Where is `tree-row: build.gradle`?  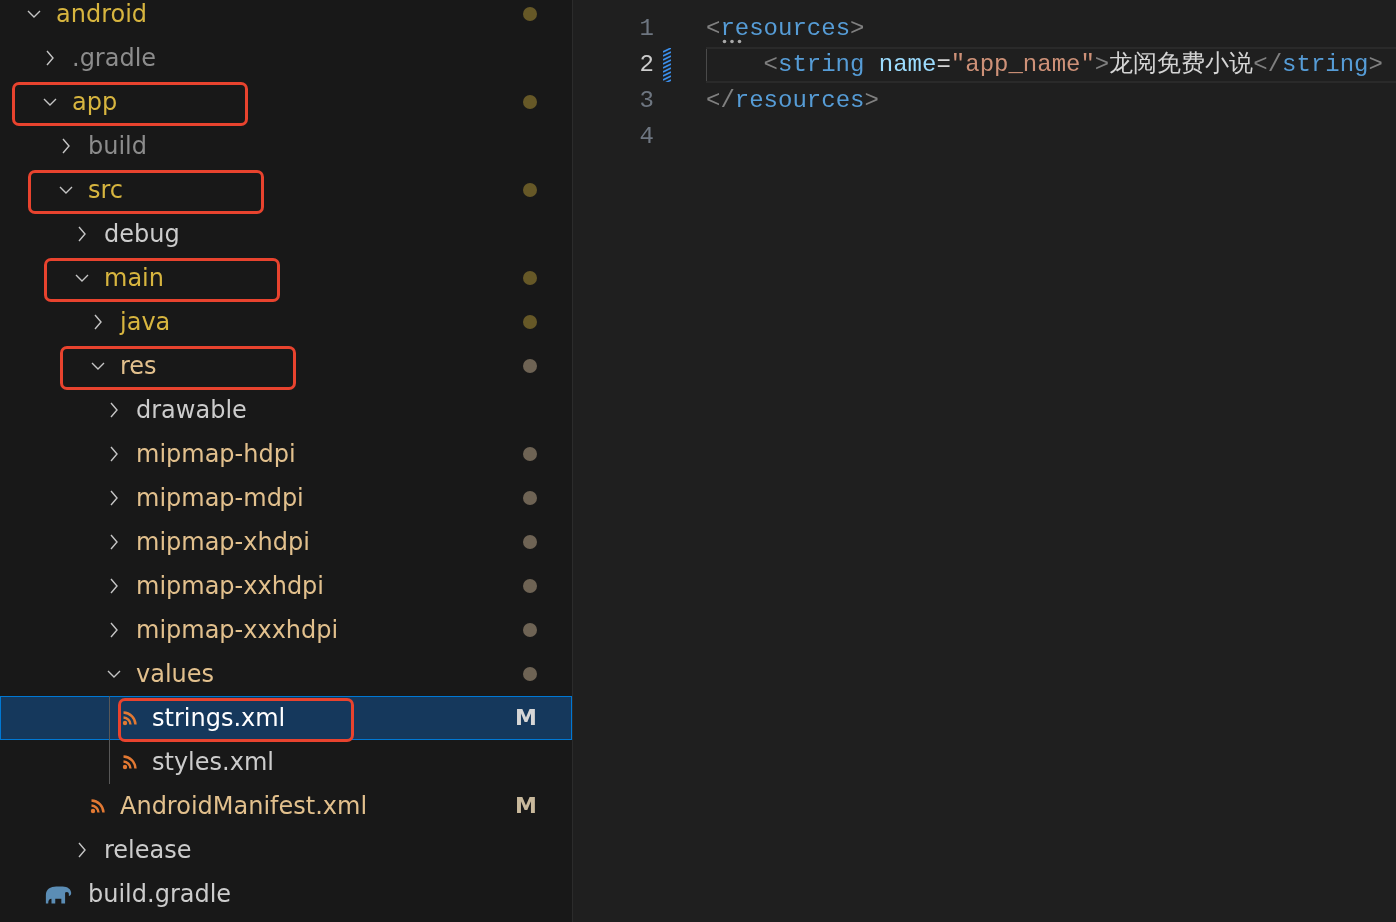
tree-row: build.gradle is located at coordinates (286, 894).